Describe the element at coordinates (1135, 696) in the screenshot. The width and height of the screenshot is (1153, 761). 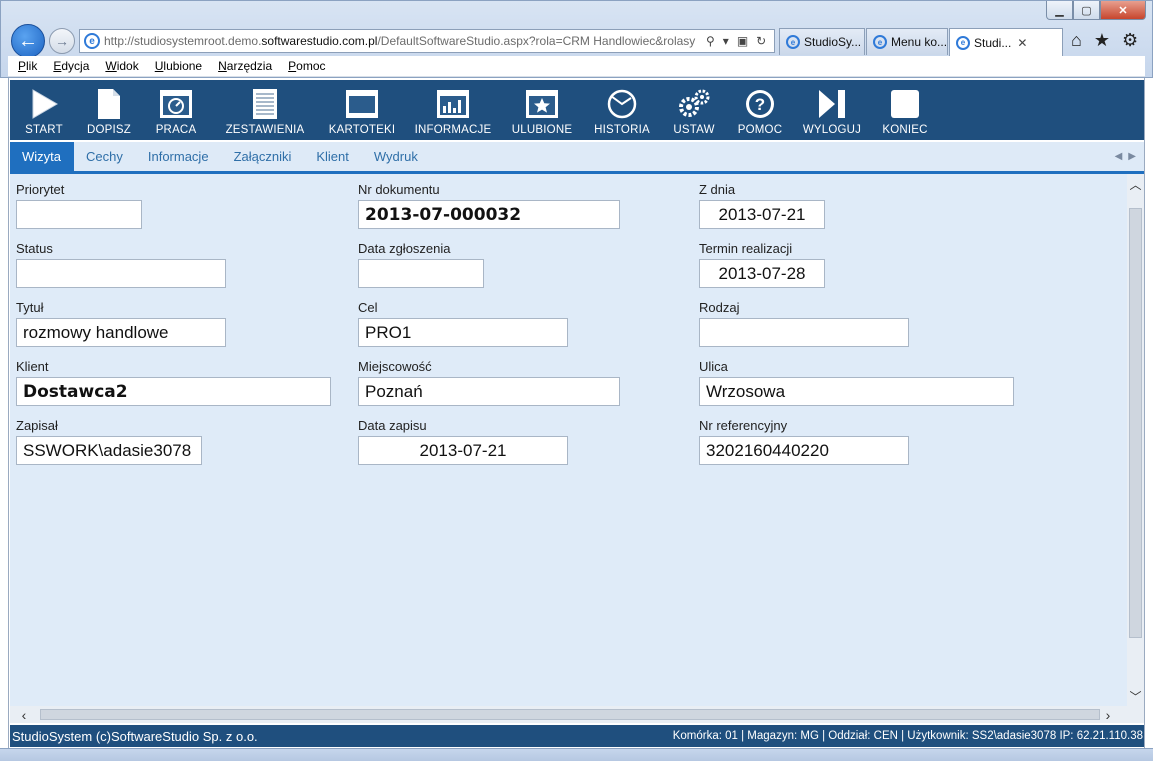
I see `scroll-down-icon: ﹀` at that location.